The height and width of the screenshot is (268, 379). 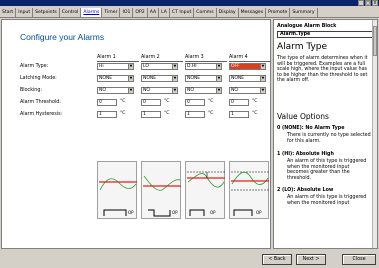 I want to click on alarm-3-type-value: D.HI, so click(x=192, y=66).